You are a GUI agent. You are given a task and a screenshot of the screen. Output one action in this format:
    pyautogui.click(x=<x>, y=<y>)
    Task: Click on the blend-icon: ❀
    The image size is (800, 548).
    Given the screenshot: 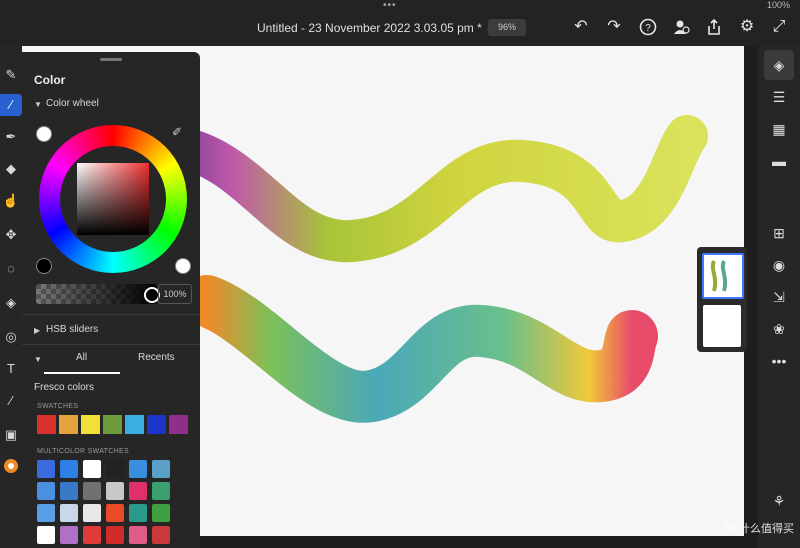 What is the action you would take?
    pyautogui.click(x=779, y=329)
    